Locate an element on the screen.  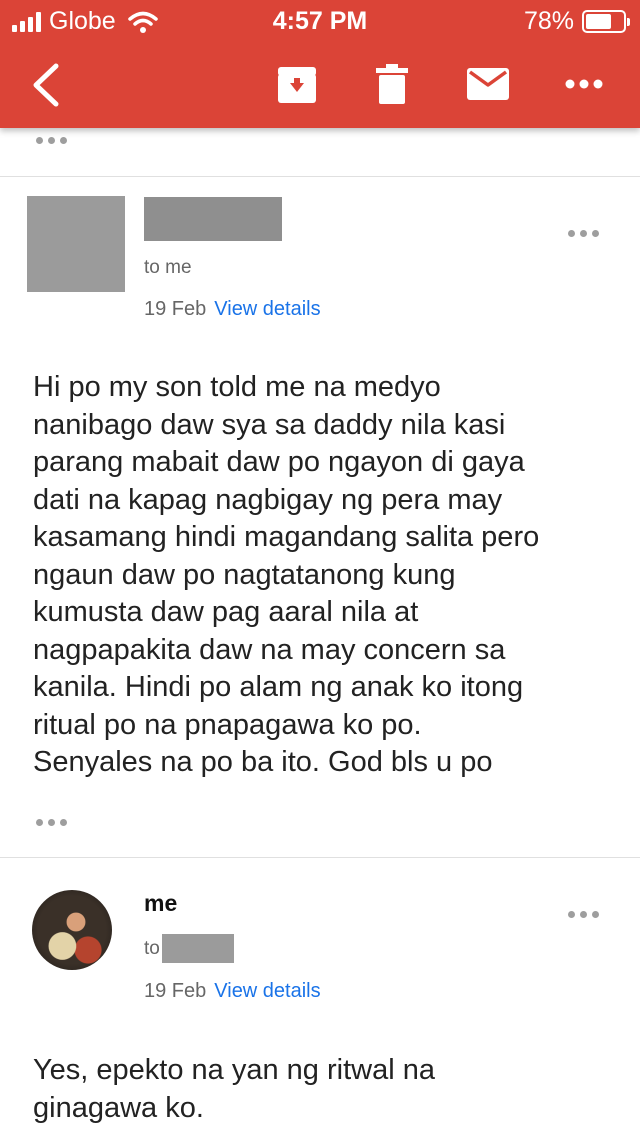
recipient-redacted is located at coordinates (197, 949).